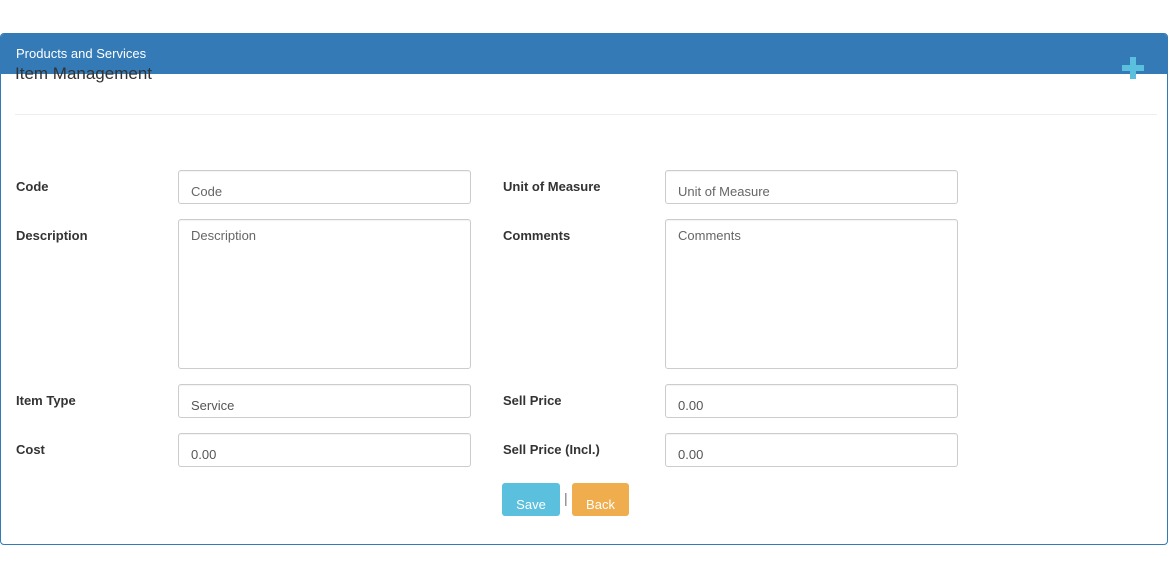 This screenshot has width=1170, height=567. I want to click on unit-of-measure-input, so click(811, 187).